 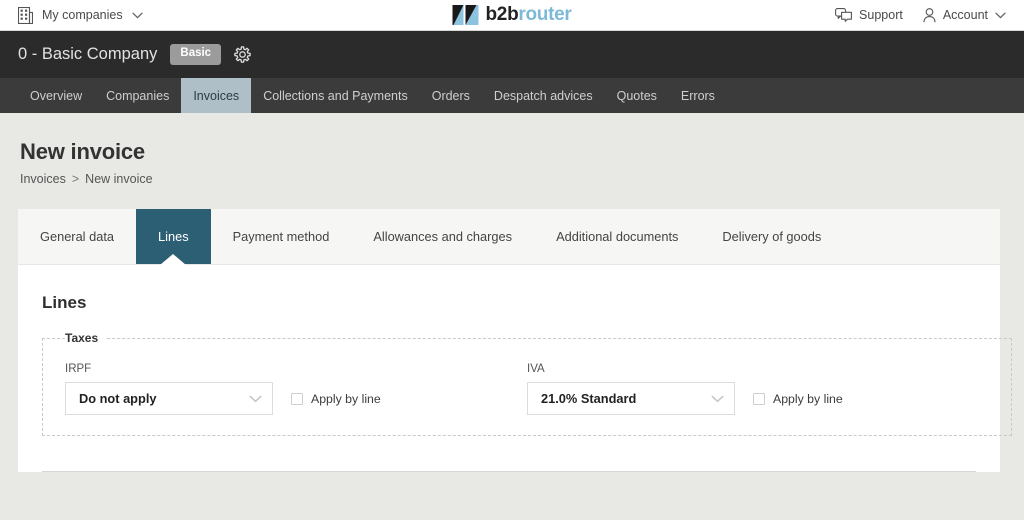 What do you see at coordinates (502, 14) in the screenshot?
I see `brand-text-first: b2b` at bounding box center [502, 14].